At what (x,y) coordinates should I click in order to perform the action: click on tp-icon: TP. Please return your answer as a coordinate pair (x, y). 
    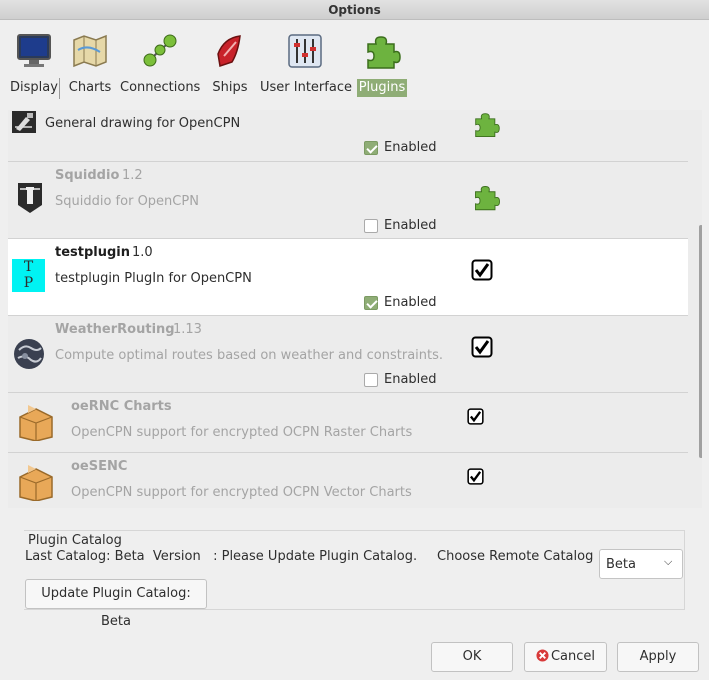
    Looking at the image, I should click on (28, 275).